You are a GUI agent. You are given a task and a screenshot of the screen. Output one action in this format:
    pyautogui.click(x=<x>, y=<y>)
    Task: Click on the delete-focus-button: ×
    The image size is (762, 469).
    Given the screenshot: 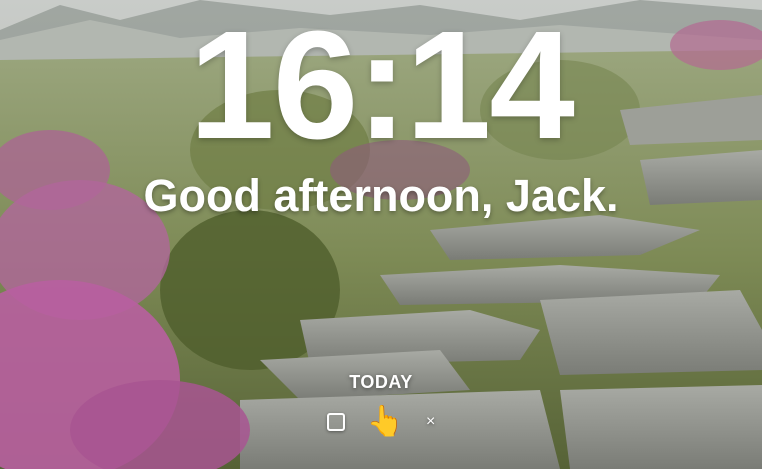 What is the action you would take?
    pyautogui.click(x=430, y=422)
    